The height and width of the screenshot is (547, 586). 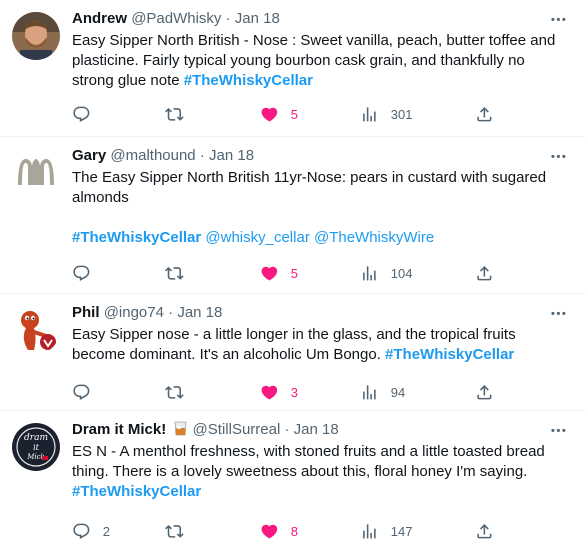 What do you see at coordinates (89, 155) in the screenshot?
I see `author-name: Gary` at bounding box center [89, 155].